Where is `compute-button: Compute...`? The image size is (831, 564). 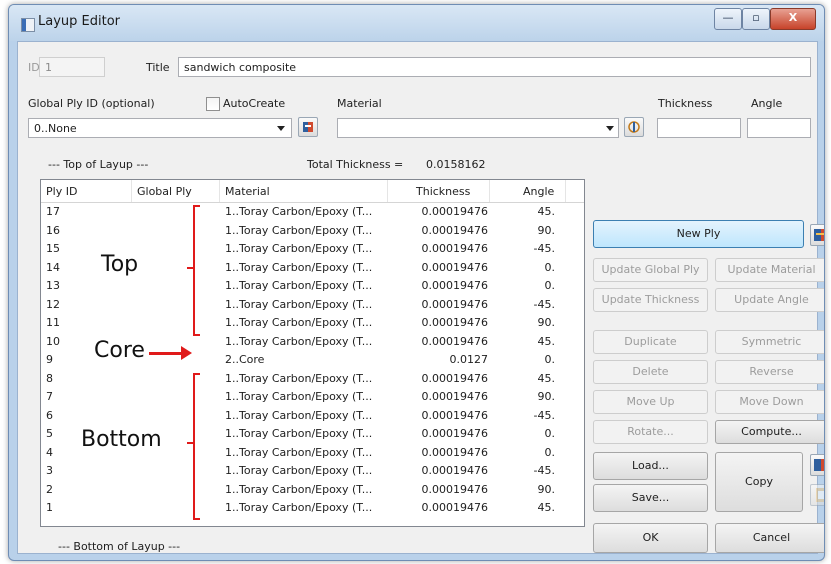 compute-button: Compute... is located at coordinates (769, 432).